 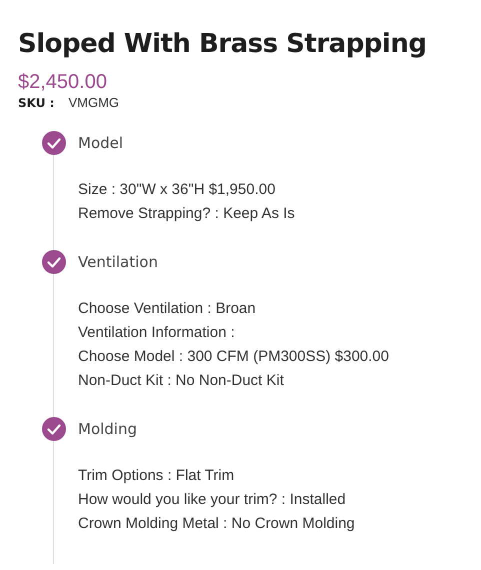 What do you see at coordinates (63, 82) in the screenshot?
I see `product-price: $2,450.00` at bounding box center [63, 82].